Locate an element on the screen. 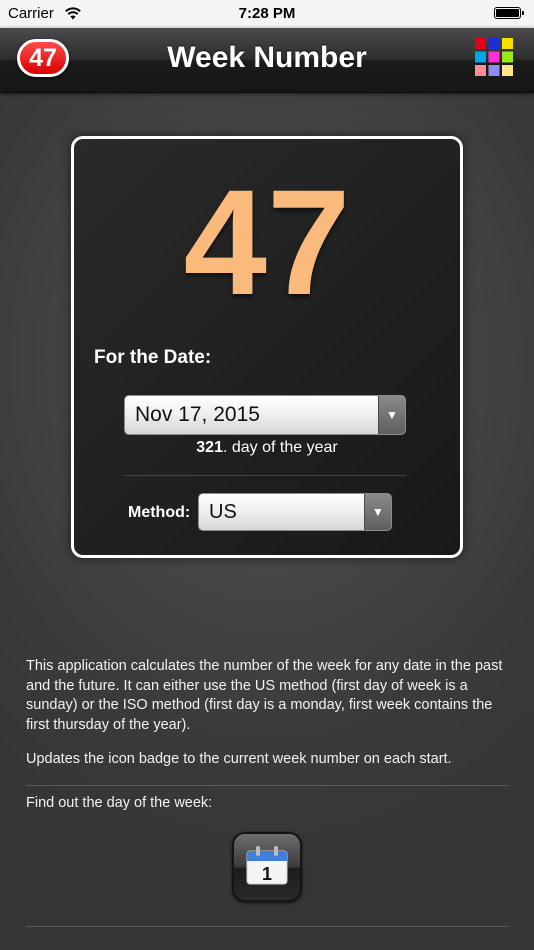 The image size is (534, 950). page-title: Week Number is located at coordinates (267, 57).